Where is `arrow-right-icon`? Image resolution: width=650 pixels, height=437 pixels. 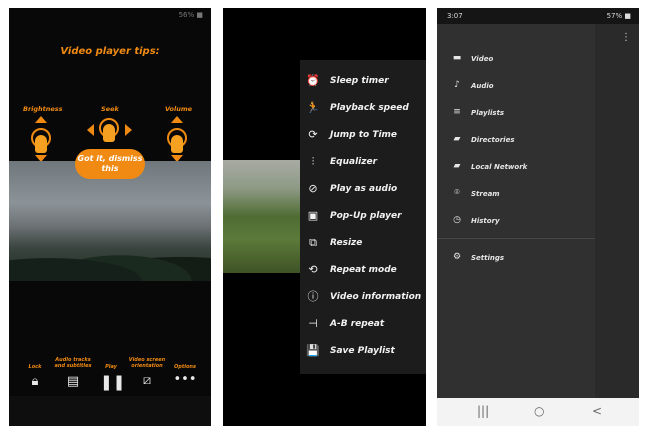 arrow-right-icon is located at coordinates (128, 130).